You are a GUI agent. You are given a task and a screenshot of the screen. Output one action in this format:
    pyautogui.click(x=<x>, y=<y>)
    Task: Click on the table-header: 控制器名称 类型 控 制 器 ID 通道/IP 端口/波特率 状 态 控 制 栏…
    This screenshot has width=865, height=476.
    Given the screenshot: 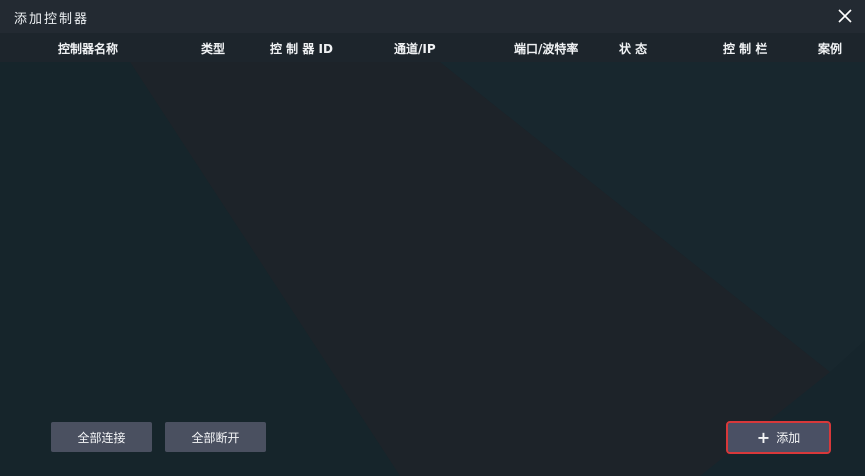 What is the action you would take?
    pyautogui.click(x=432, y=47)
    